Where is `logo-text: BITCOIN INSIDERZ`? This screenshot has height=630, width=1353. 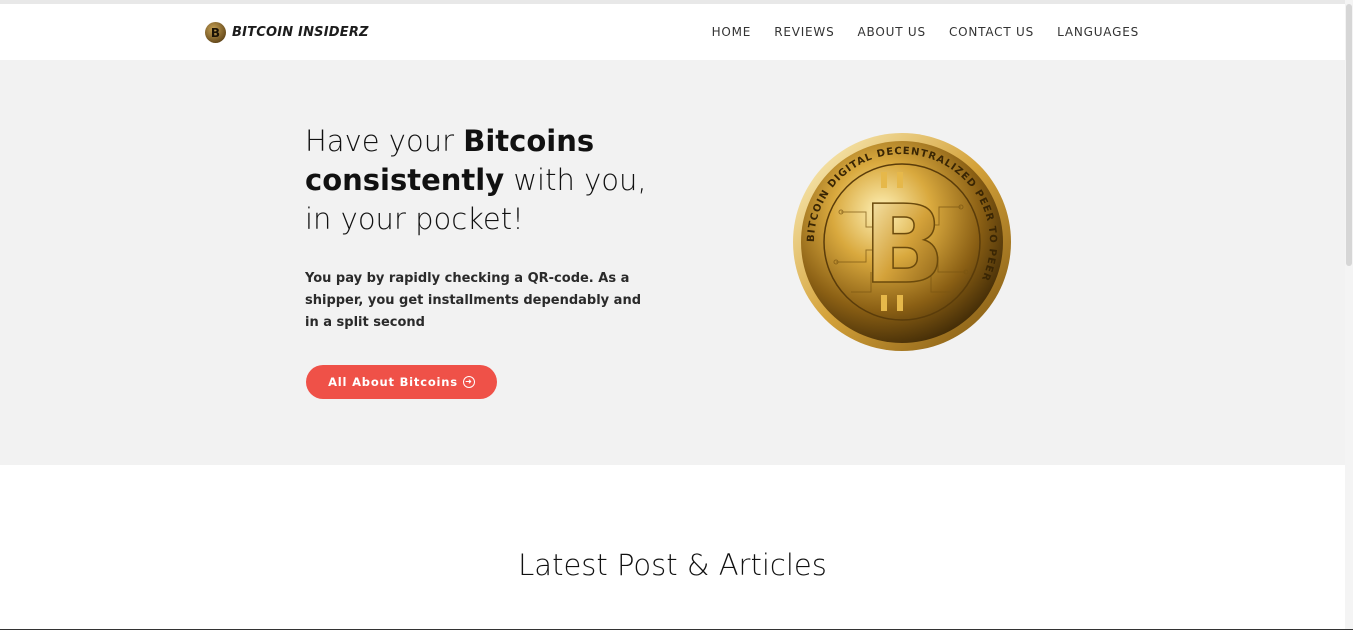
logo-text: BITCOIN INSIDERZ is located at coordinates (300, 32).